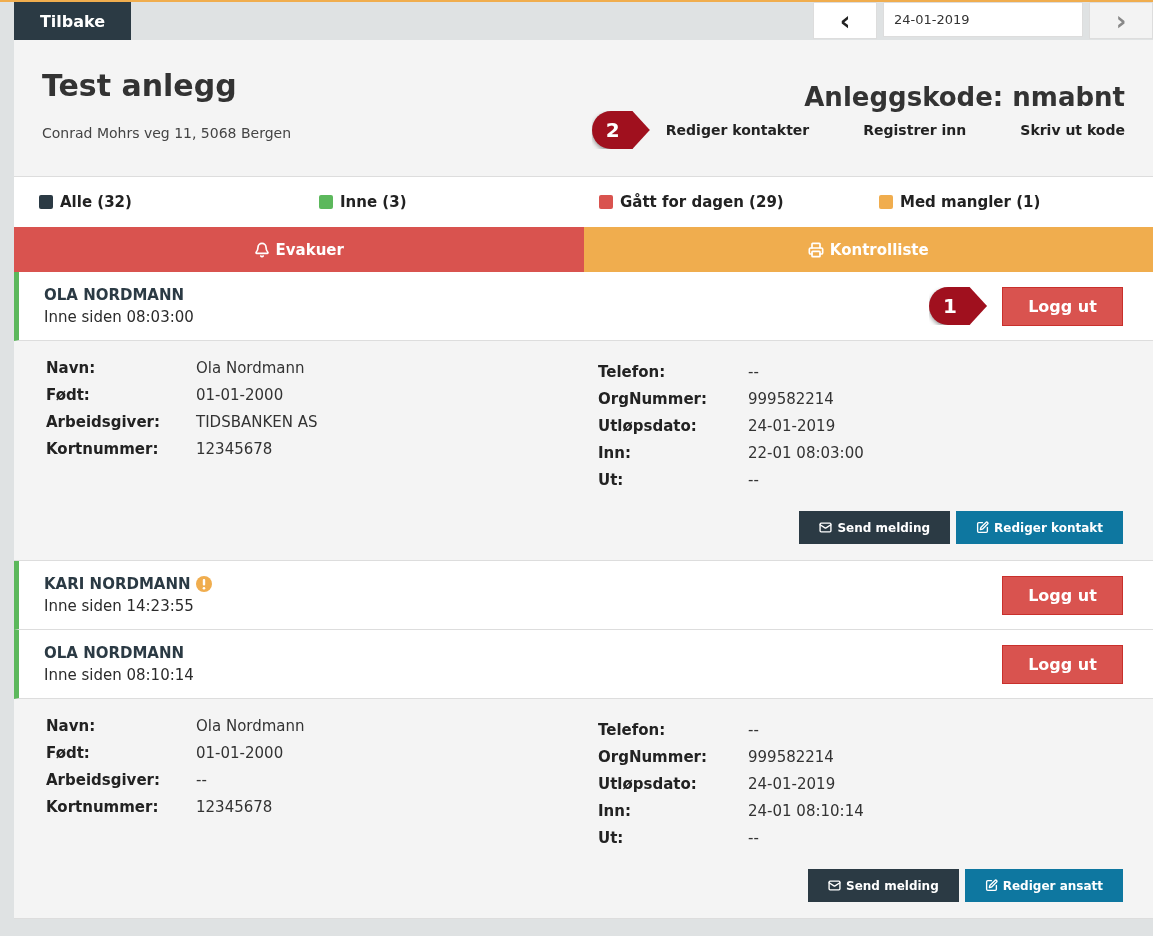  Describe the element at coordinates (915, 130) in the screenshot. I see `header-link: Registrer inn` at that location.